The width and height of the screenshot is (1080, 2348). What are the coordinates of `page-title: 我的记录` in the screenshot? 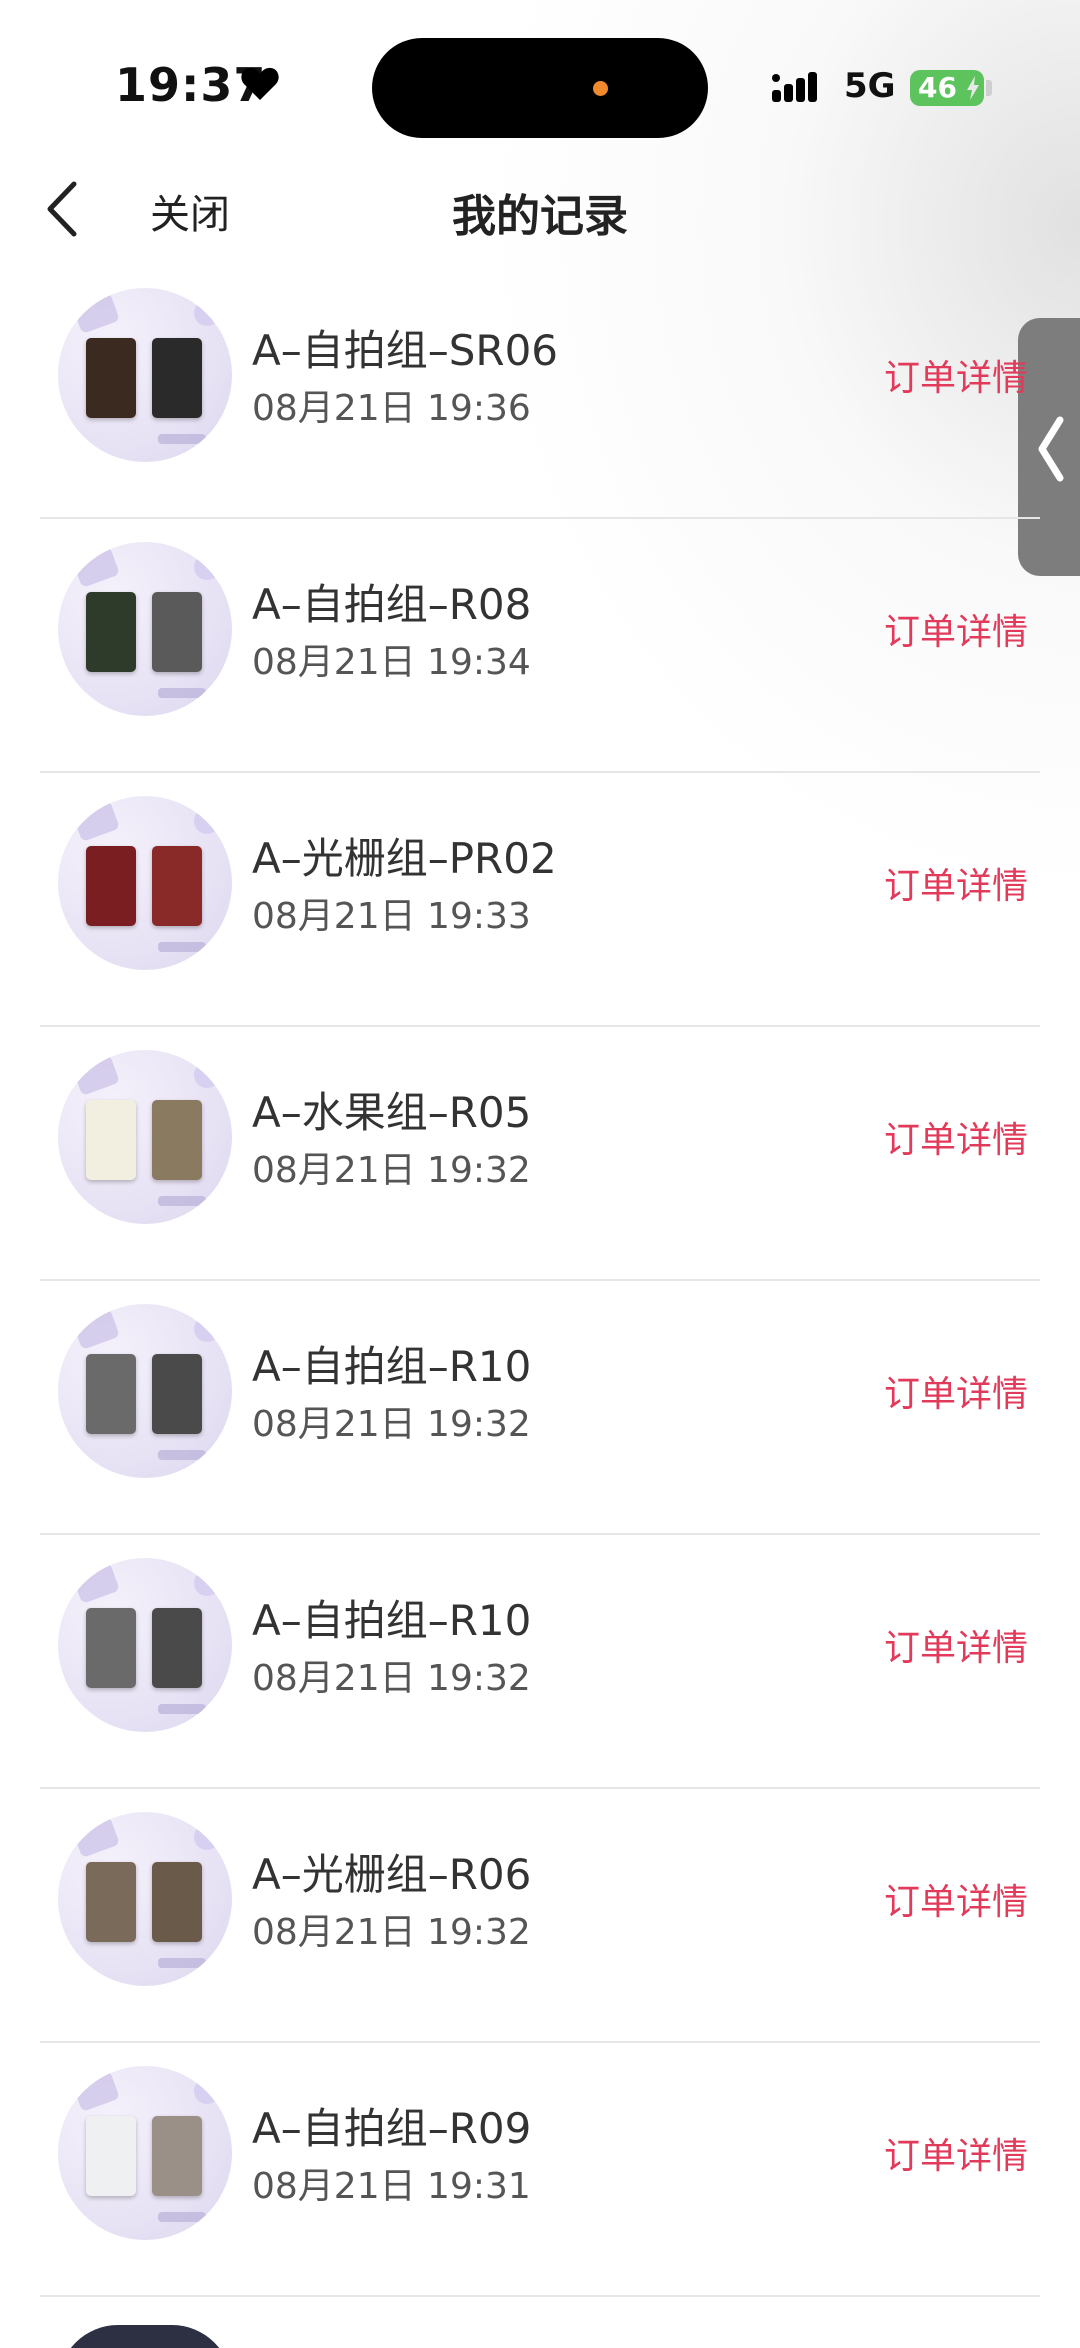 It's located at (540, 216).